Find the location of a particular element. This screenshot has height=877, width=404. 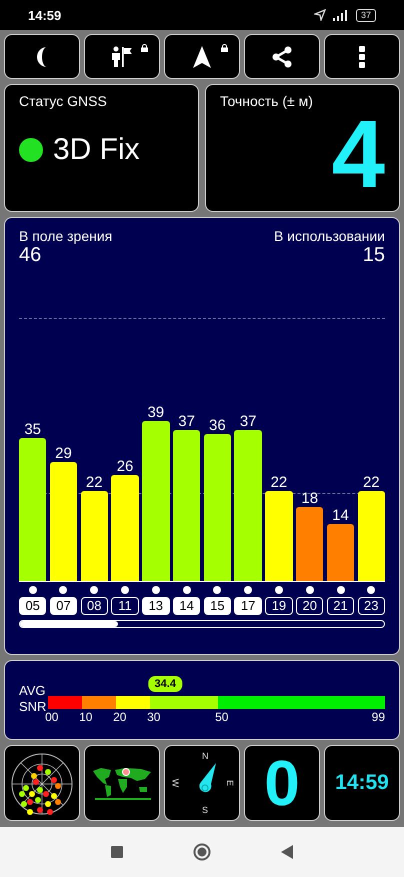

more-icon is located at coordinates (362, 57).